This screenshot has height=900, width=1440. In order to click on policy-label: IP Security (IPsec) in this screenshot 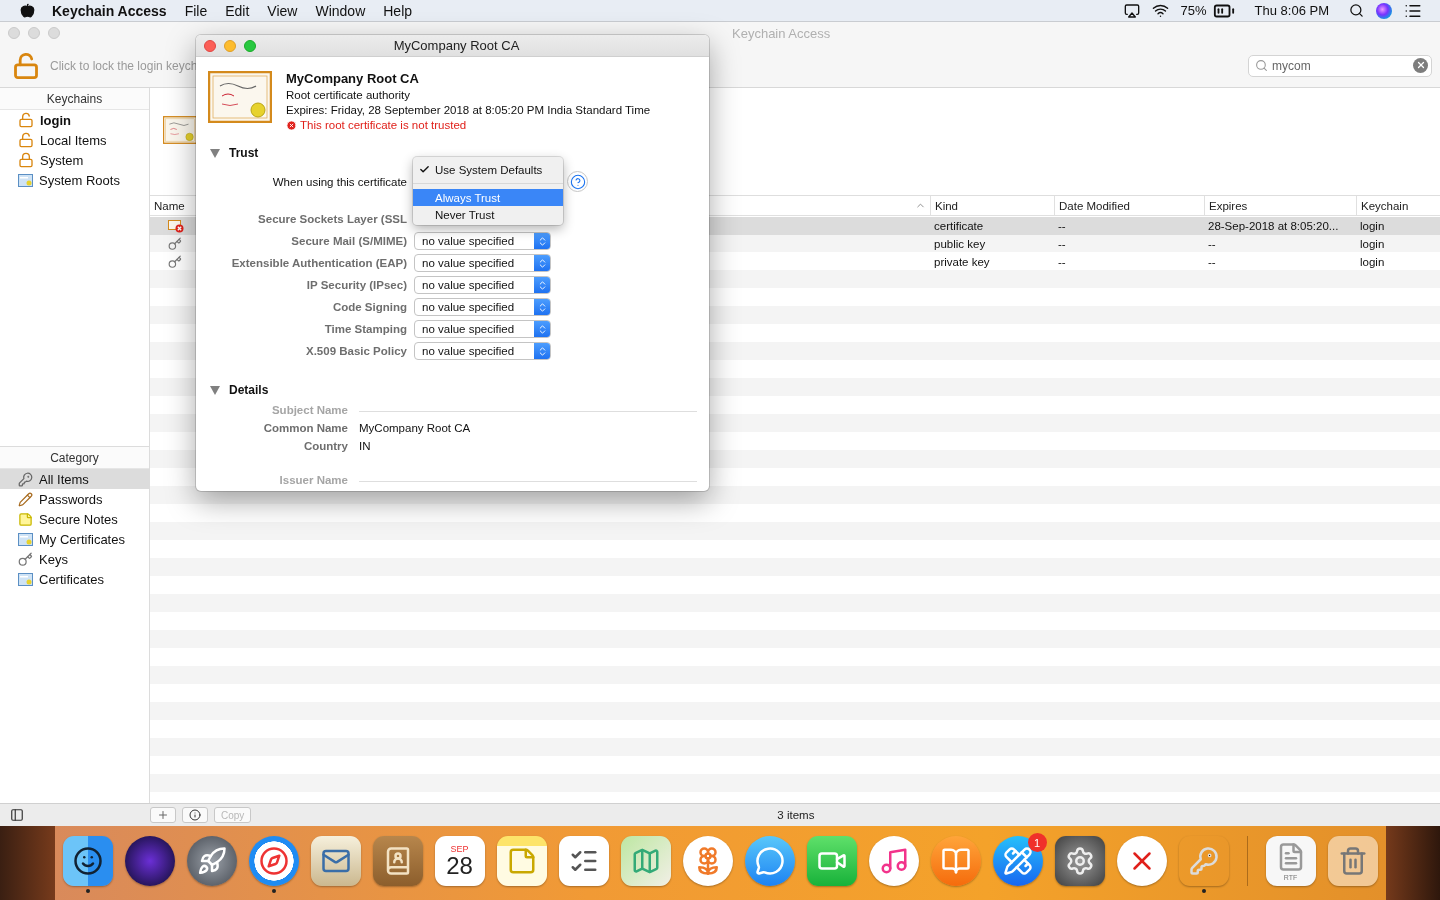, I will do `click(356, 285)`.